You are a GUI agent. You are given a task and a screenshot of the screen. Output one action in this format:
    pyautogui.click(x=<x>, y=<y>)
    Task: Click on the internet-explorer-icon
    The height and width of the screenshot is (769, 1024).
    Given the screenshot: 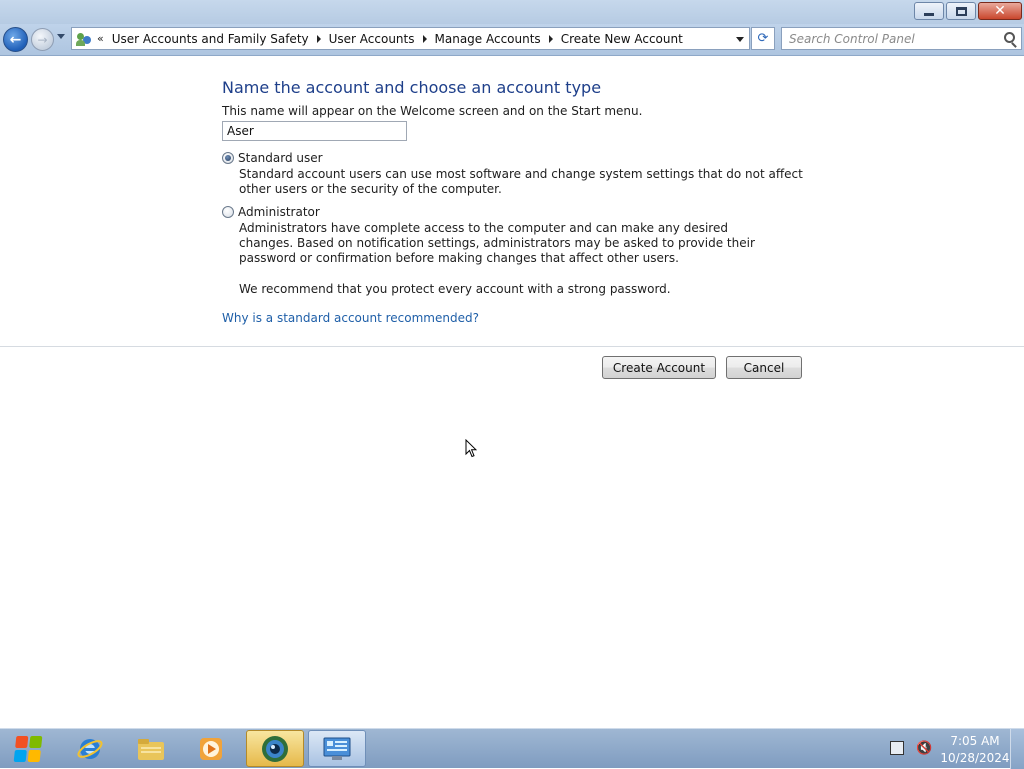 What is the action you would take?
    pyautogui.click(x=90, y=748)
    